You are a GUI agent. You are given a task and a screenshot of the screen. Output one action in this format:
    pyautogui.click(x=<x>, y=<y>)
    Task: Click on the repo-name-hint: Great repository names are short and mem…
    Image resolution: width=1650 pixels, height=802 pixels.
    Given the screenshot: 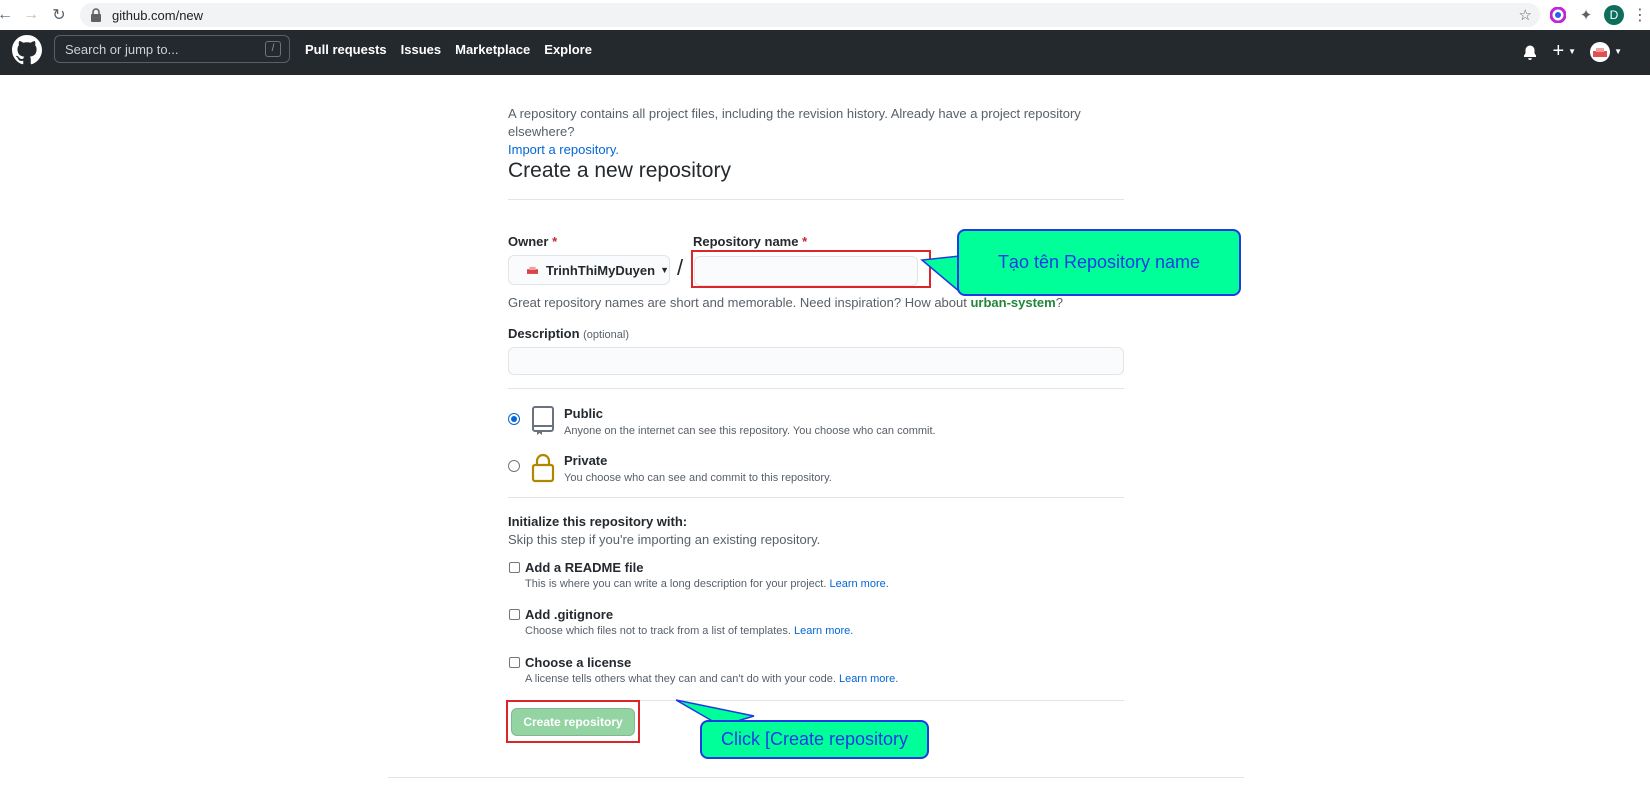 What is the action you would take?
    pyautogui.click(x=785, y=302)
    